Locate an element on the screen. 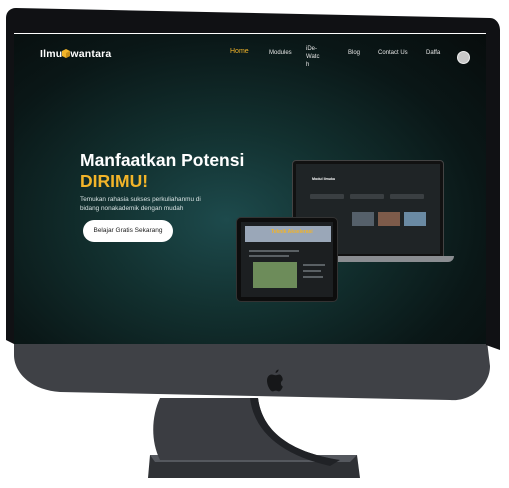 The height and width of the screenshot is (488, 509). nav-modules: Modules is located at coordinates (280, 53).